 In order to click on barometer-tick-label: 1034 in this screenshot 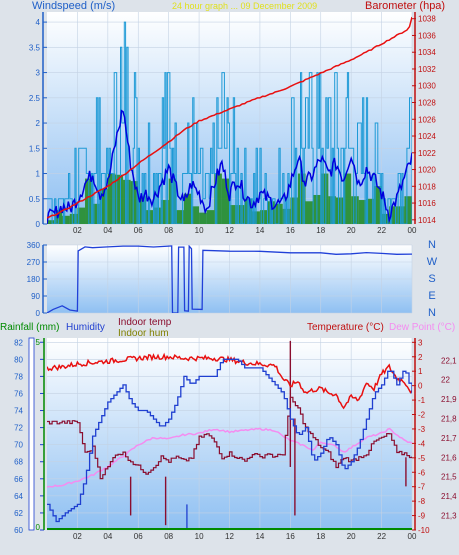, I will do `click(427, 52)`.